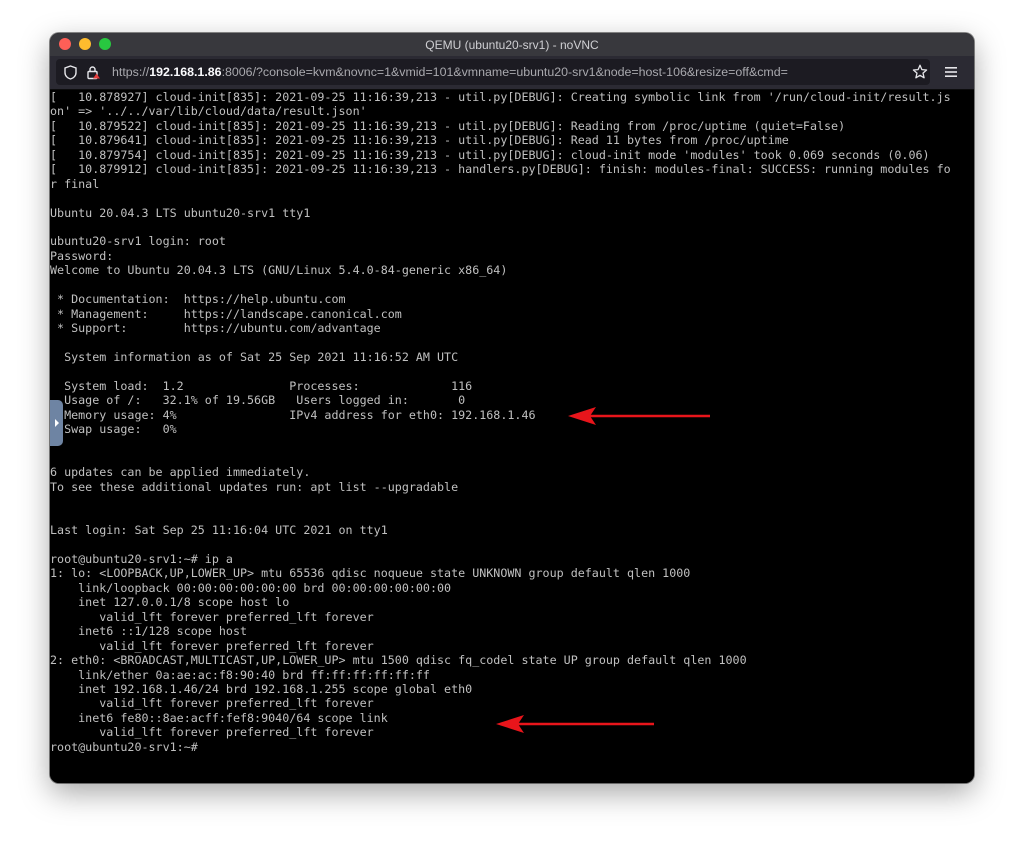 This screenshot has height=850, width=1024. I want to click on window-title: QEMU (ubuntu20-srv1) - noVNC, so click(512, 44).